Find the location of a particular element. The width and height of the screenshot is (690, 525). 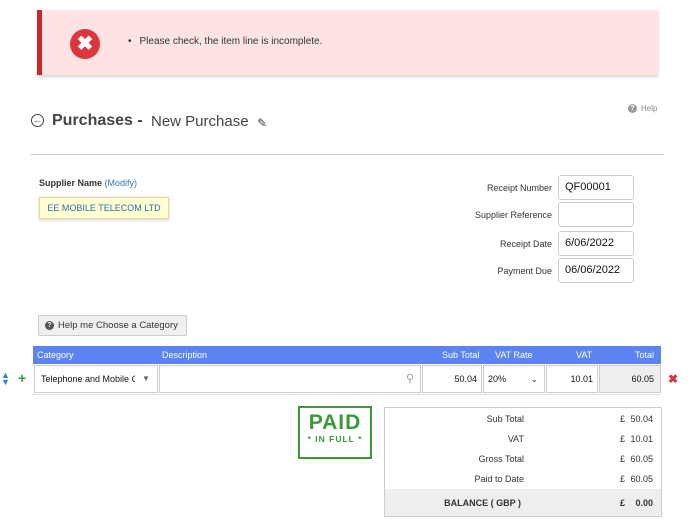

totals-value: 10.01 is located at coordinates (641, 439).